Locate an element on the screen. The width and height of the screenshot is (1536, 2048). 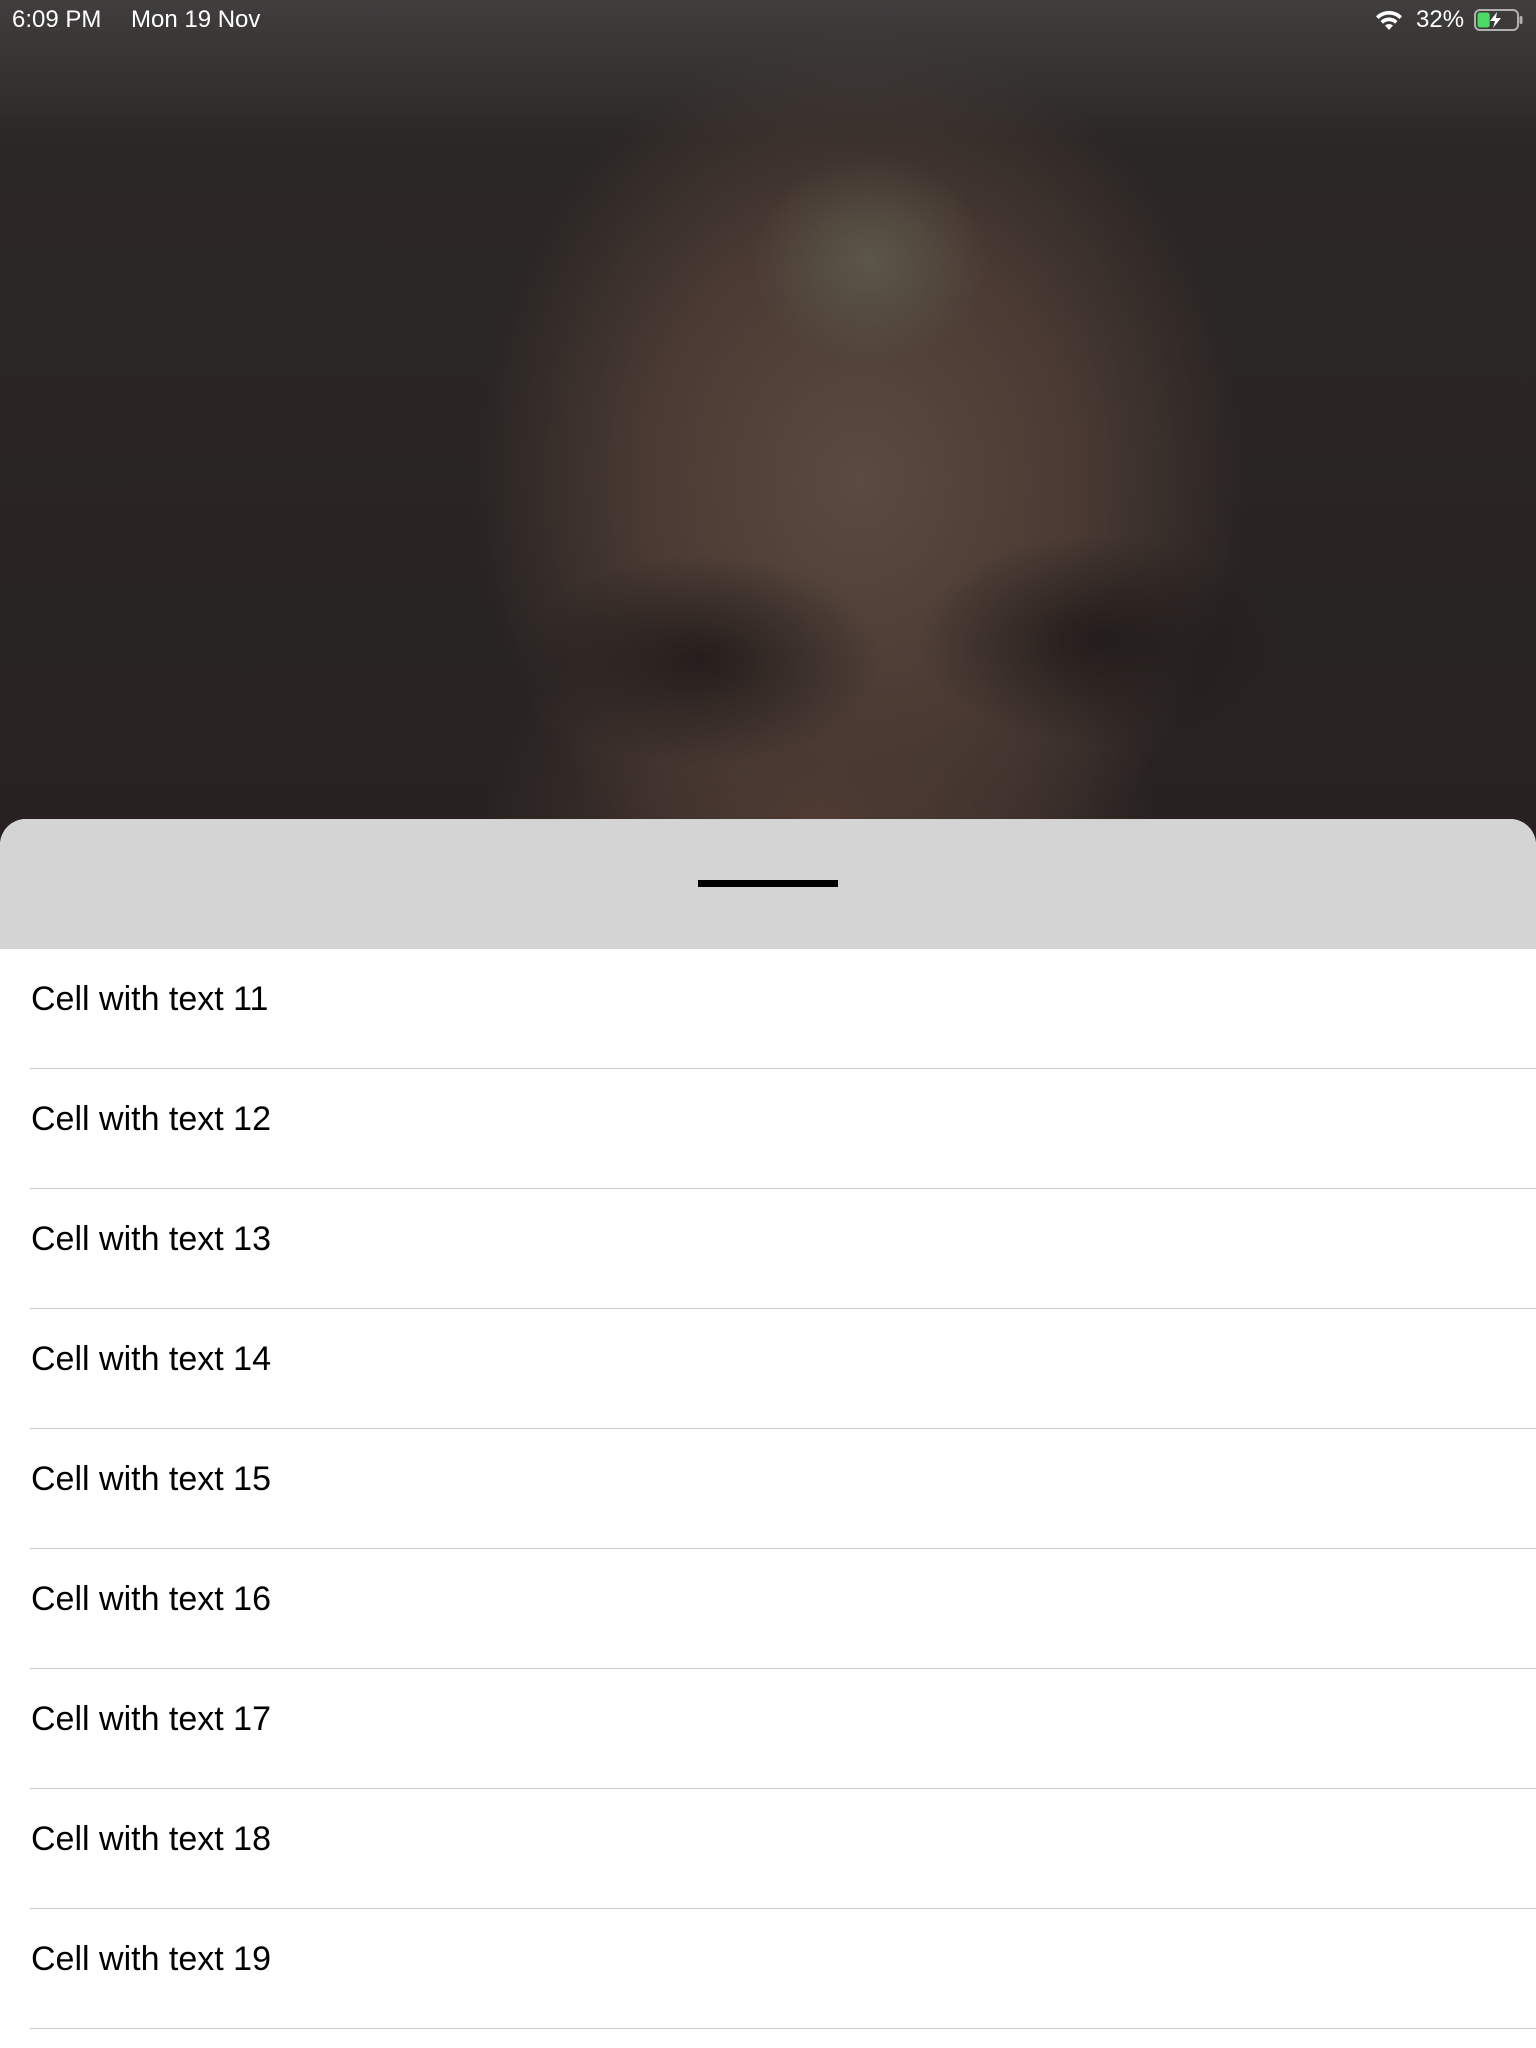
battery-percent: 32% is located at coordinates (1440, 19).